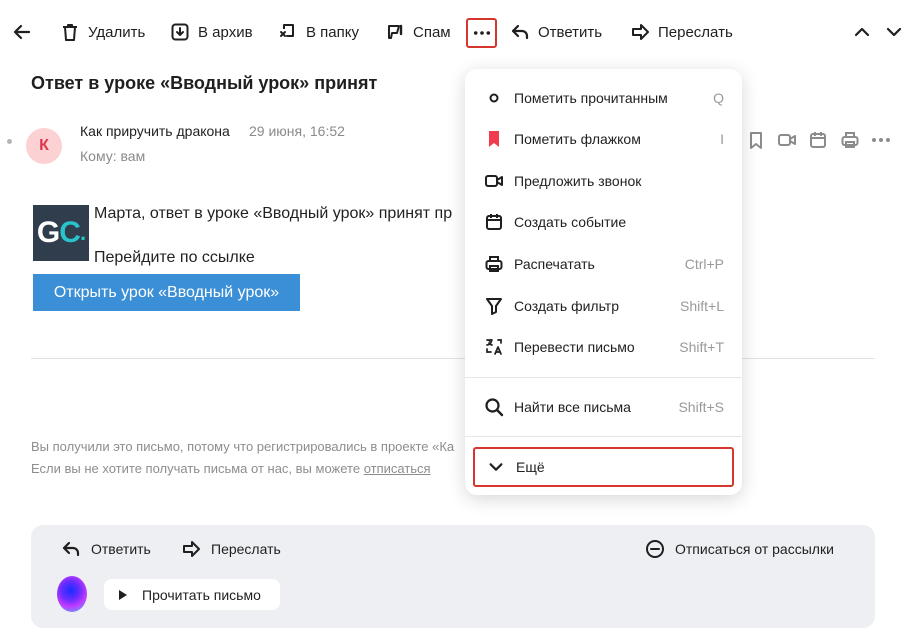 Image resolution: width=909 pixels, height=635 pixels. Describe the element at coordinates (432, 32) in the screenshot. I see `spam-label: Спам` at that location.